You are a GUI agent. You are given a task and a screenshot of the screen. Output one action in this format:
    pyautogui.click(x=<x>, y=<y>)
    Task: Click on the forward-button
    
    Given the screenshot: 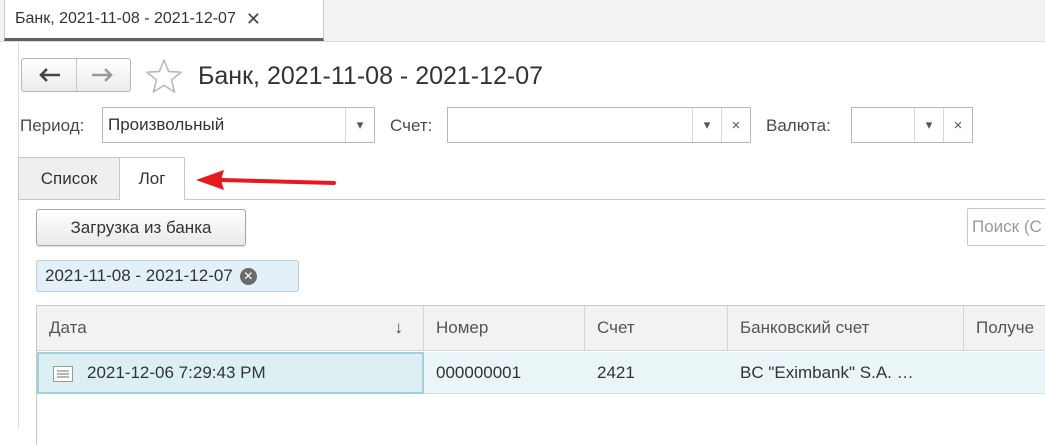 What is the action you would take?
    pyautogui.click(x=102, y=75)
    